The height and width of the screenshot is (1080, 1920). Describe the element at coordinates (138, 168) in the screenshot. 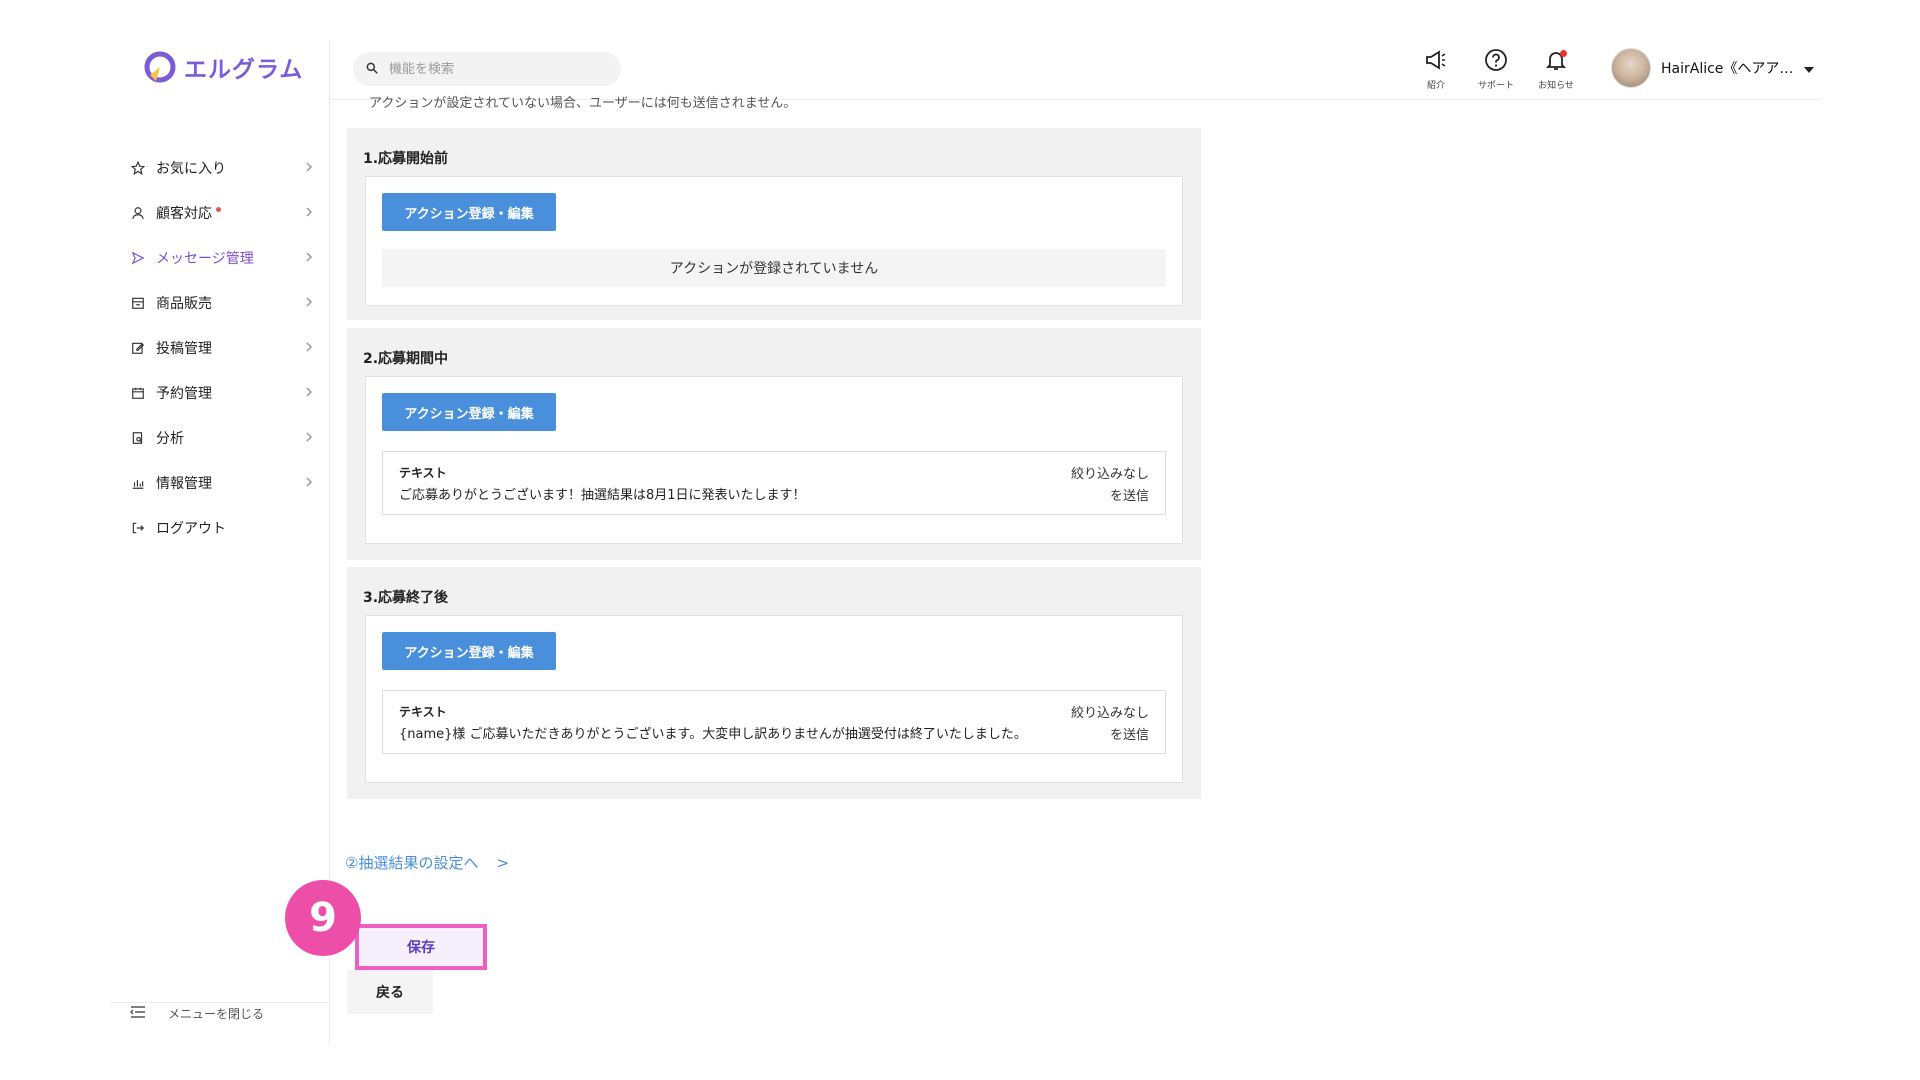

I see `star-icon` at that location.